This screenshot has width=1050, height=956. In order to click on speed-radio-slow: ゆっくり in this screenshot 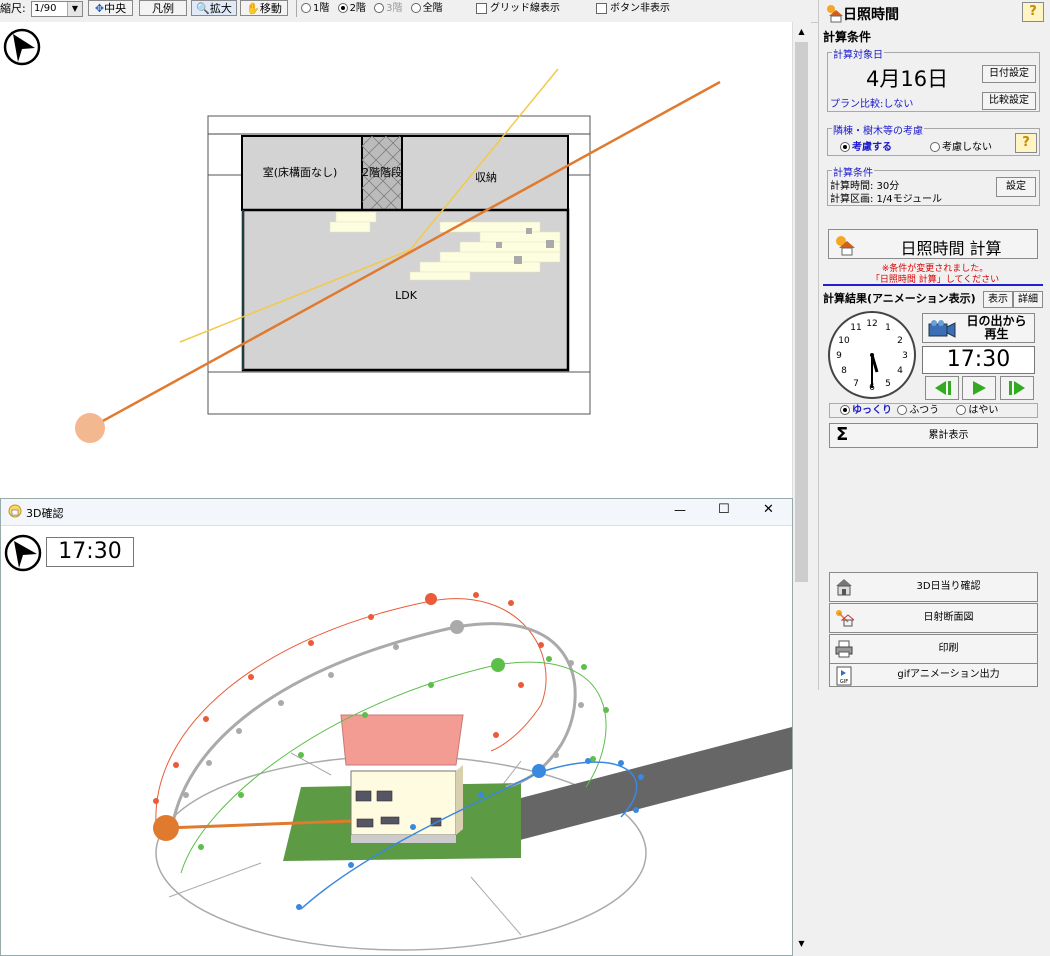, I will do `click(866, 410)`.